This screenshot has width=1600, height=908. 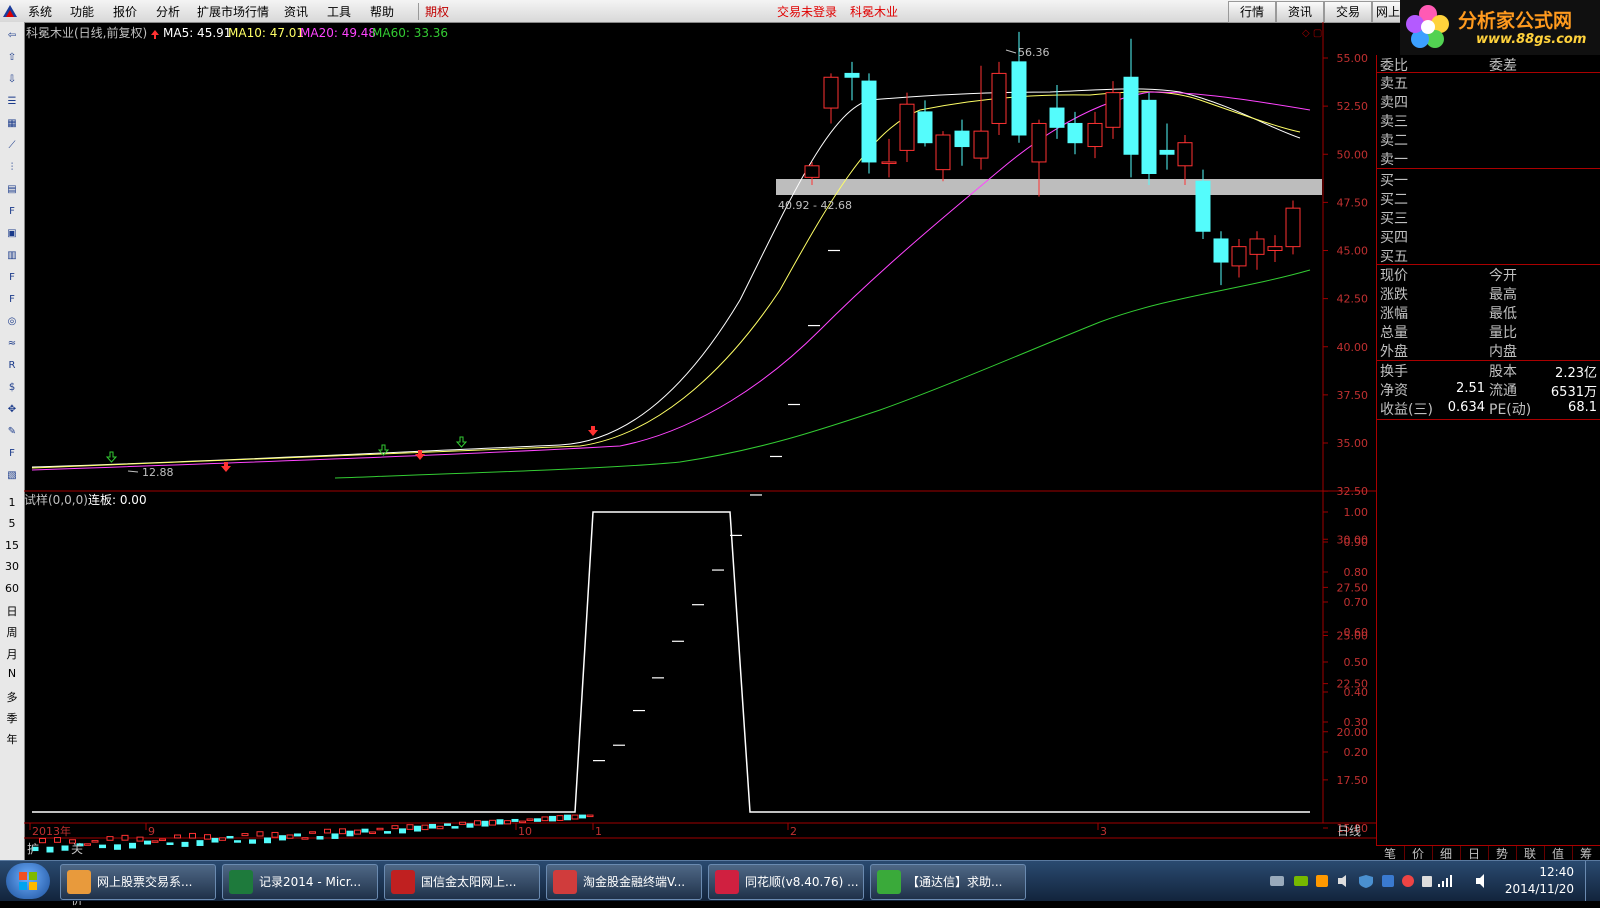 I want to click on menu-quote: 报价, so click(x=125, y=11).